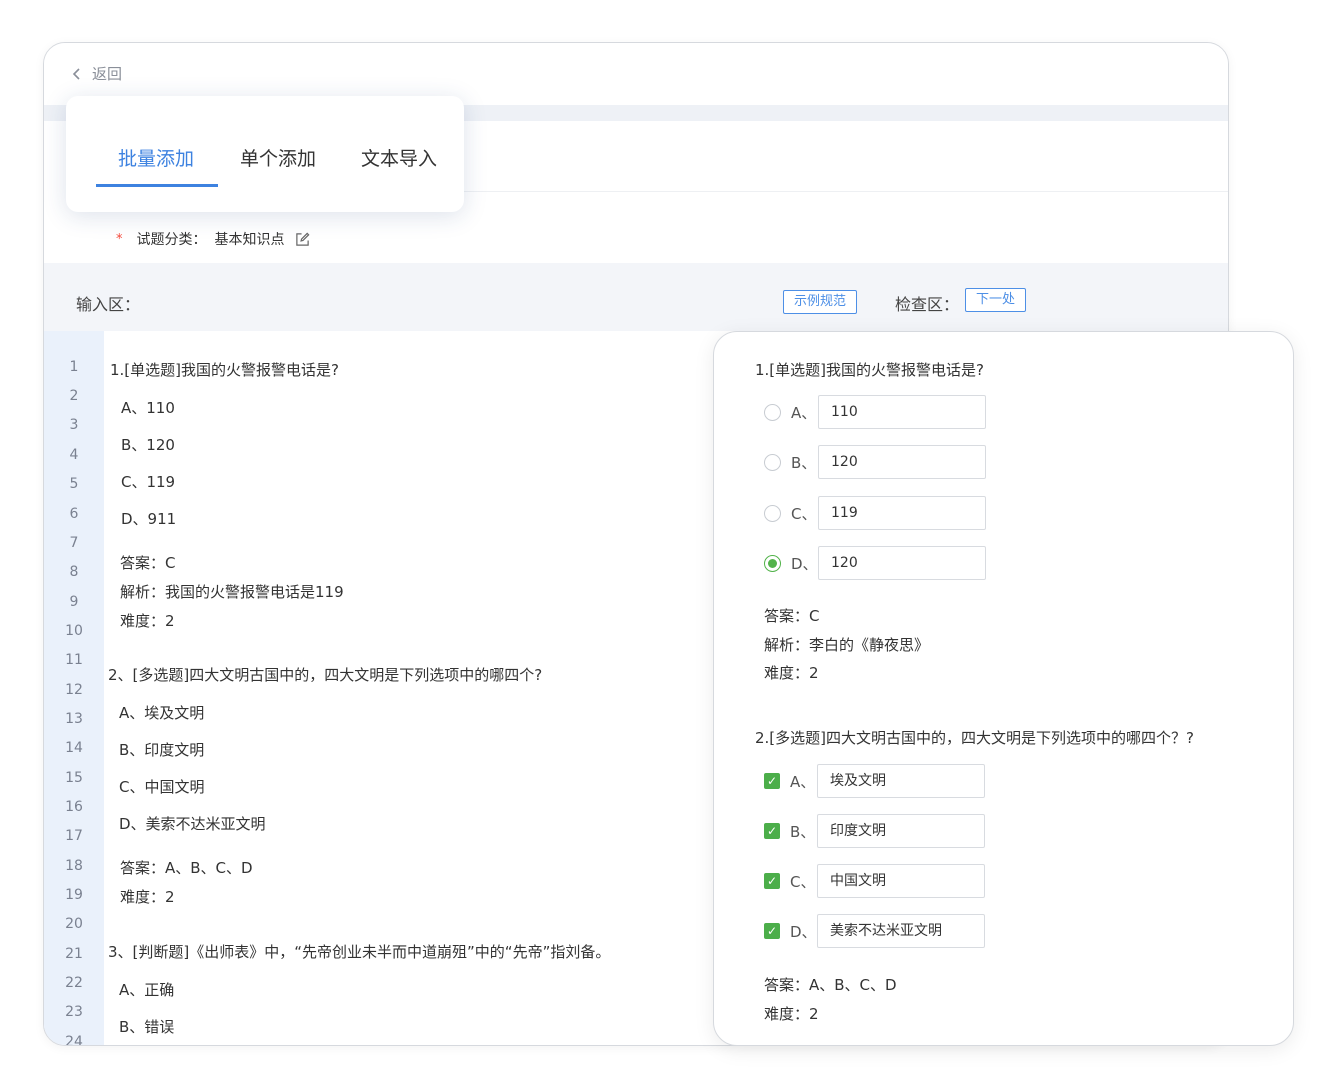 Image resolution: width=1342 pixels, height=1090 pixels. Describe the element at coordinates (162, 713) in the screenshot. I see `editor-line: A、埃及文明` at that location.